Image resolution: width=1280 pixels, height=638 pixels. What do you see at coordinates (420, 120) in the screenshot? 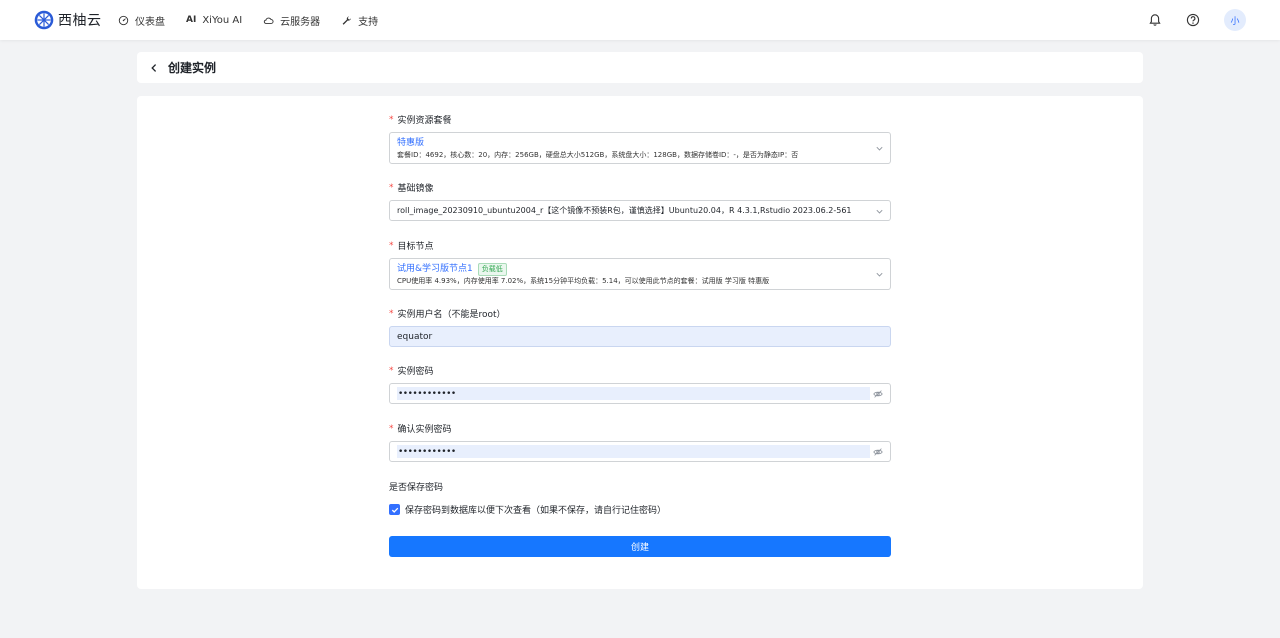
I see `package-label: * 实例资源套餐` at bounding box center [420, 120].